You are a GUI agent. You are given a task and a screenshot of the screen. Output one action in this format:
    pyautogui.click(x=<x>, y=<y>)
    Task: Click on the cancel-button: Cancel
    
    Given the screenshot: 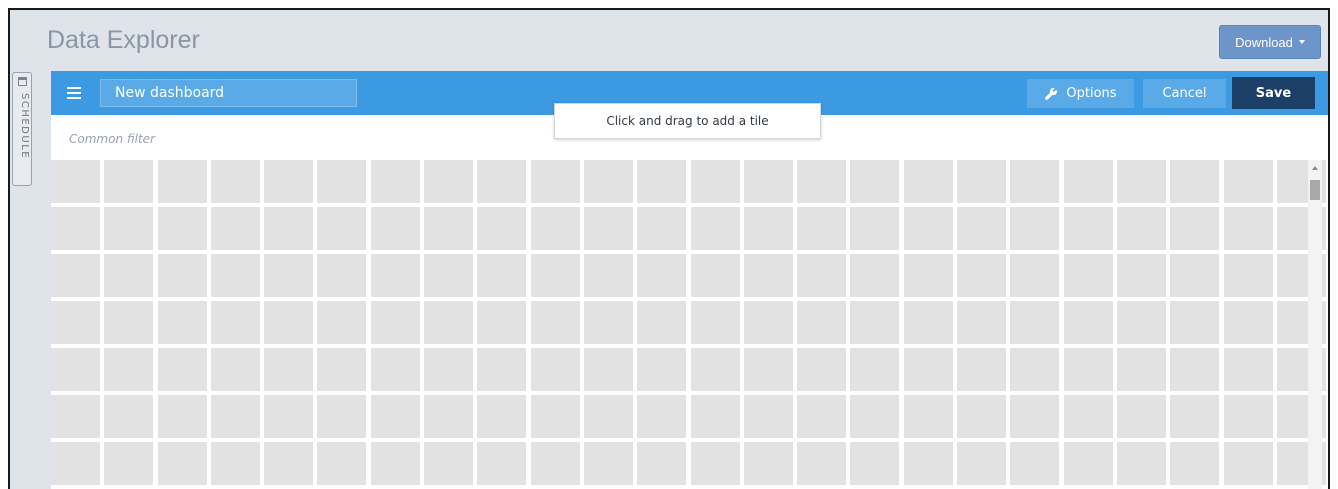 What is the action you would take?
    pyautogui.click(x=1184, y=93)
    